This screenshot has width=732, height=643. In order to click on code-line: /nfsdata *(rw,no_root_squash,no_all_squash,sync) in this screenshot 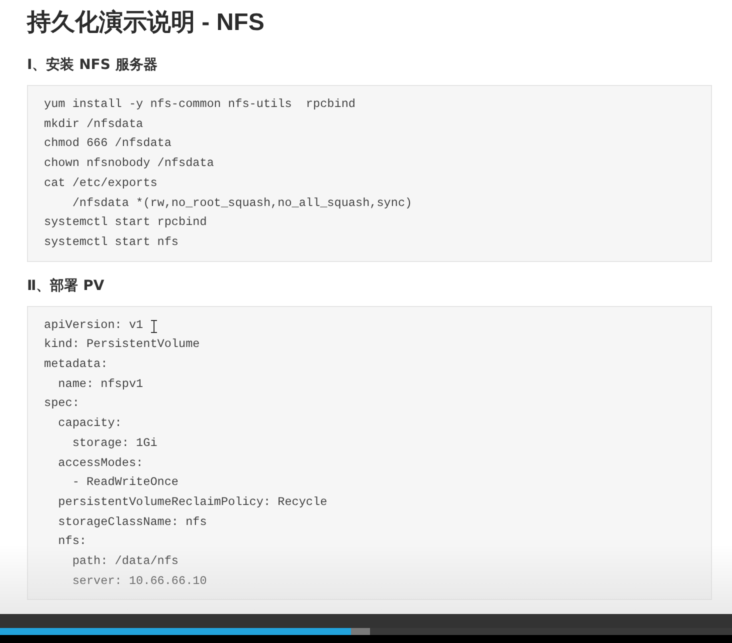, I will do `click(241, 203)`.